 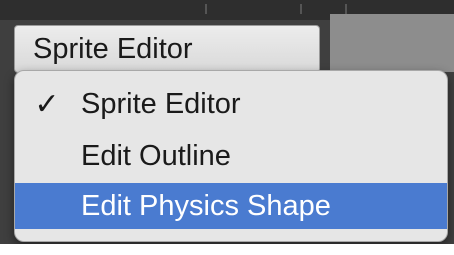 What do you see at coordinates (392, 43) in the screenshot?
I see `editor-panel` at bounding box center [392, 43].